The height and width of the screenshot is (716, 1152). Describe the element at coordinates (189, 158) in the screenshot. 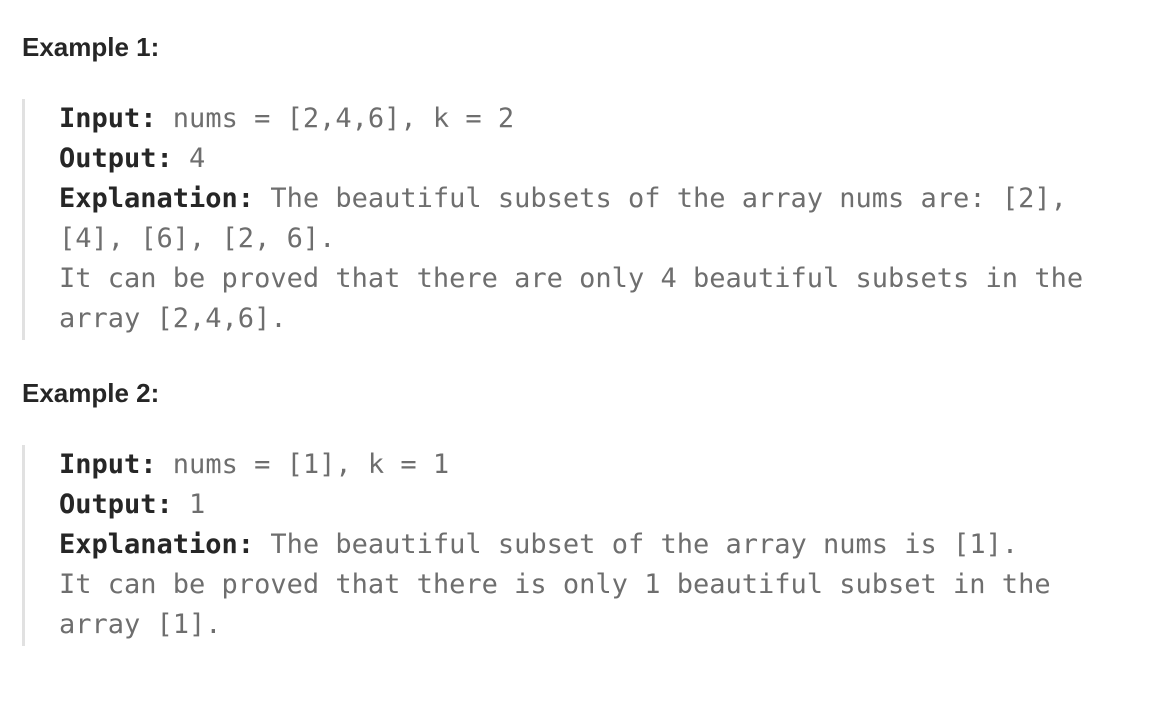

I see `example-1-output-value: 4` at that location.